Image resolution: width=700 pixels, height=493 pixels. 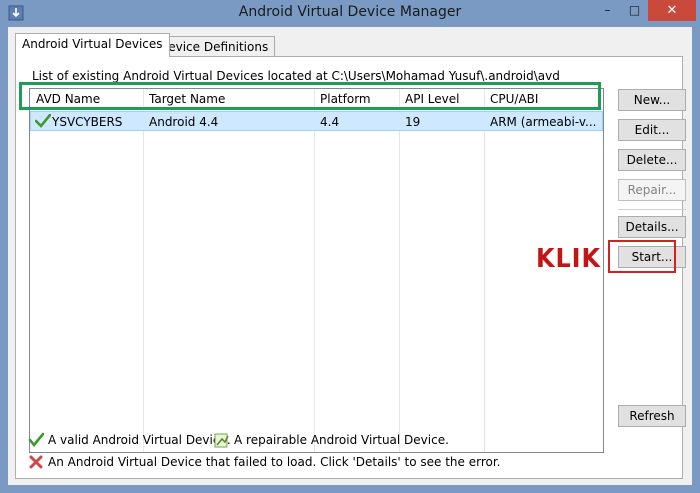 What do you see at coordinates (139, 440) in the screenshot?
I see `legend-valid: A valid Android Virtual Device.` at bounding box center [139, 440].